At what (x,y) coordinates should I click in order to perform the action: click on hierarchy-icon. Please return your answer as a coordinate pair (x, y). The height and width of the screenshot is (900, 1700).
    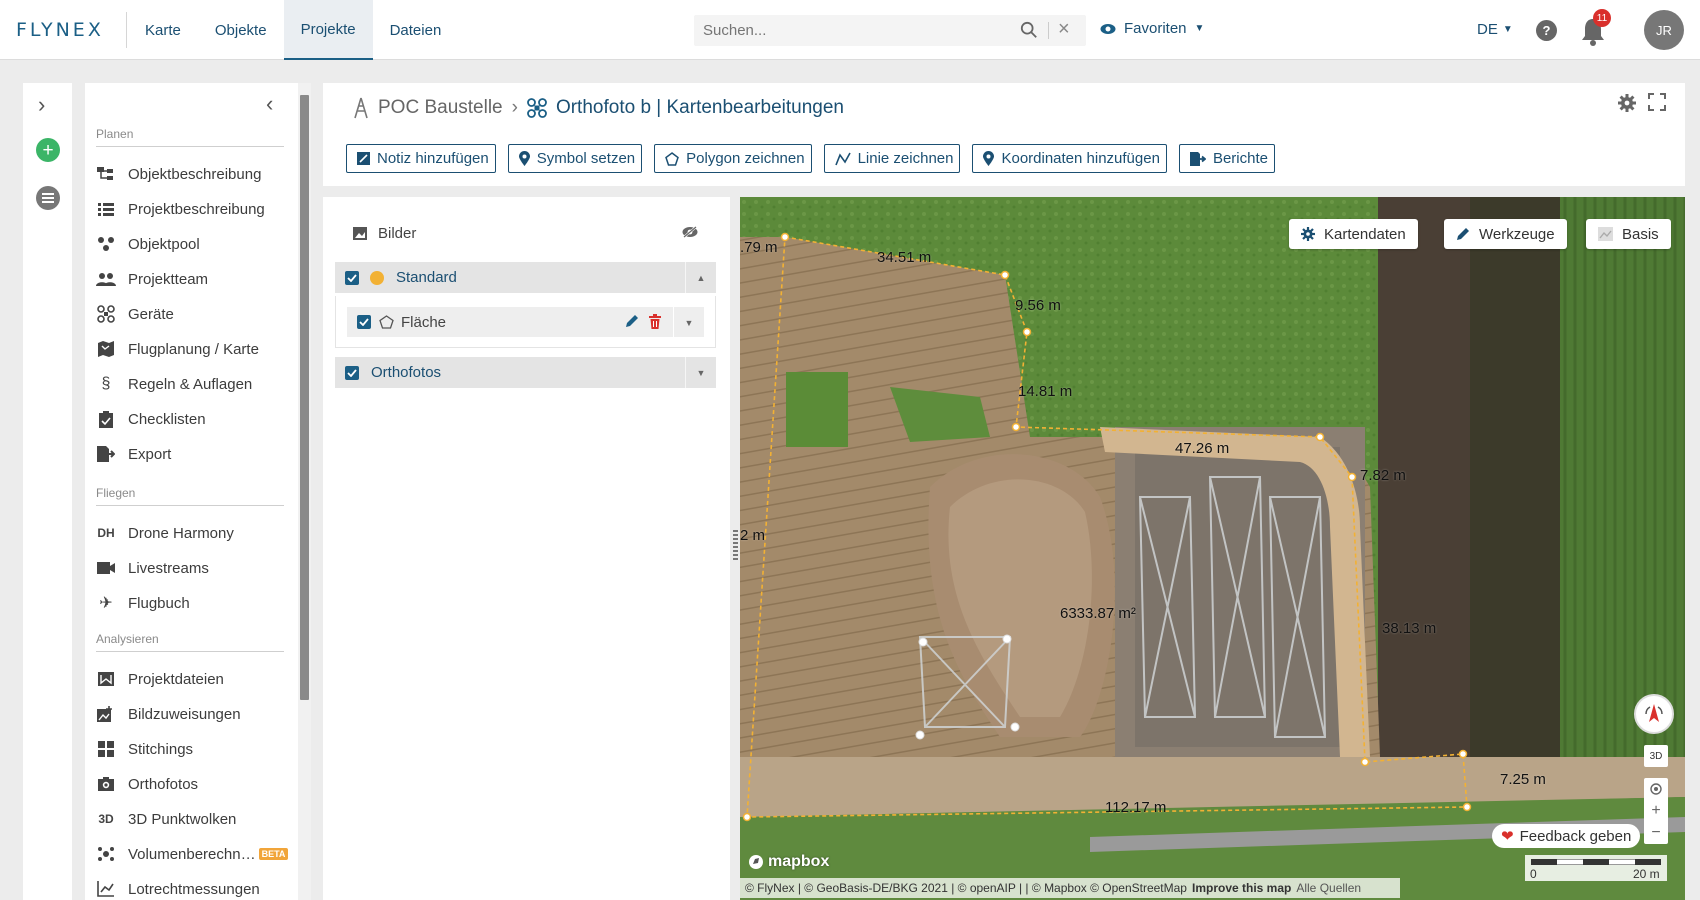
    Looking at the image, I should click on (106, 174).